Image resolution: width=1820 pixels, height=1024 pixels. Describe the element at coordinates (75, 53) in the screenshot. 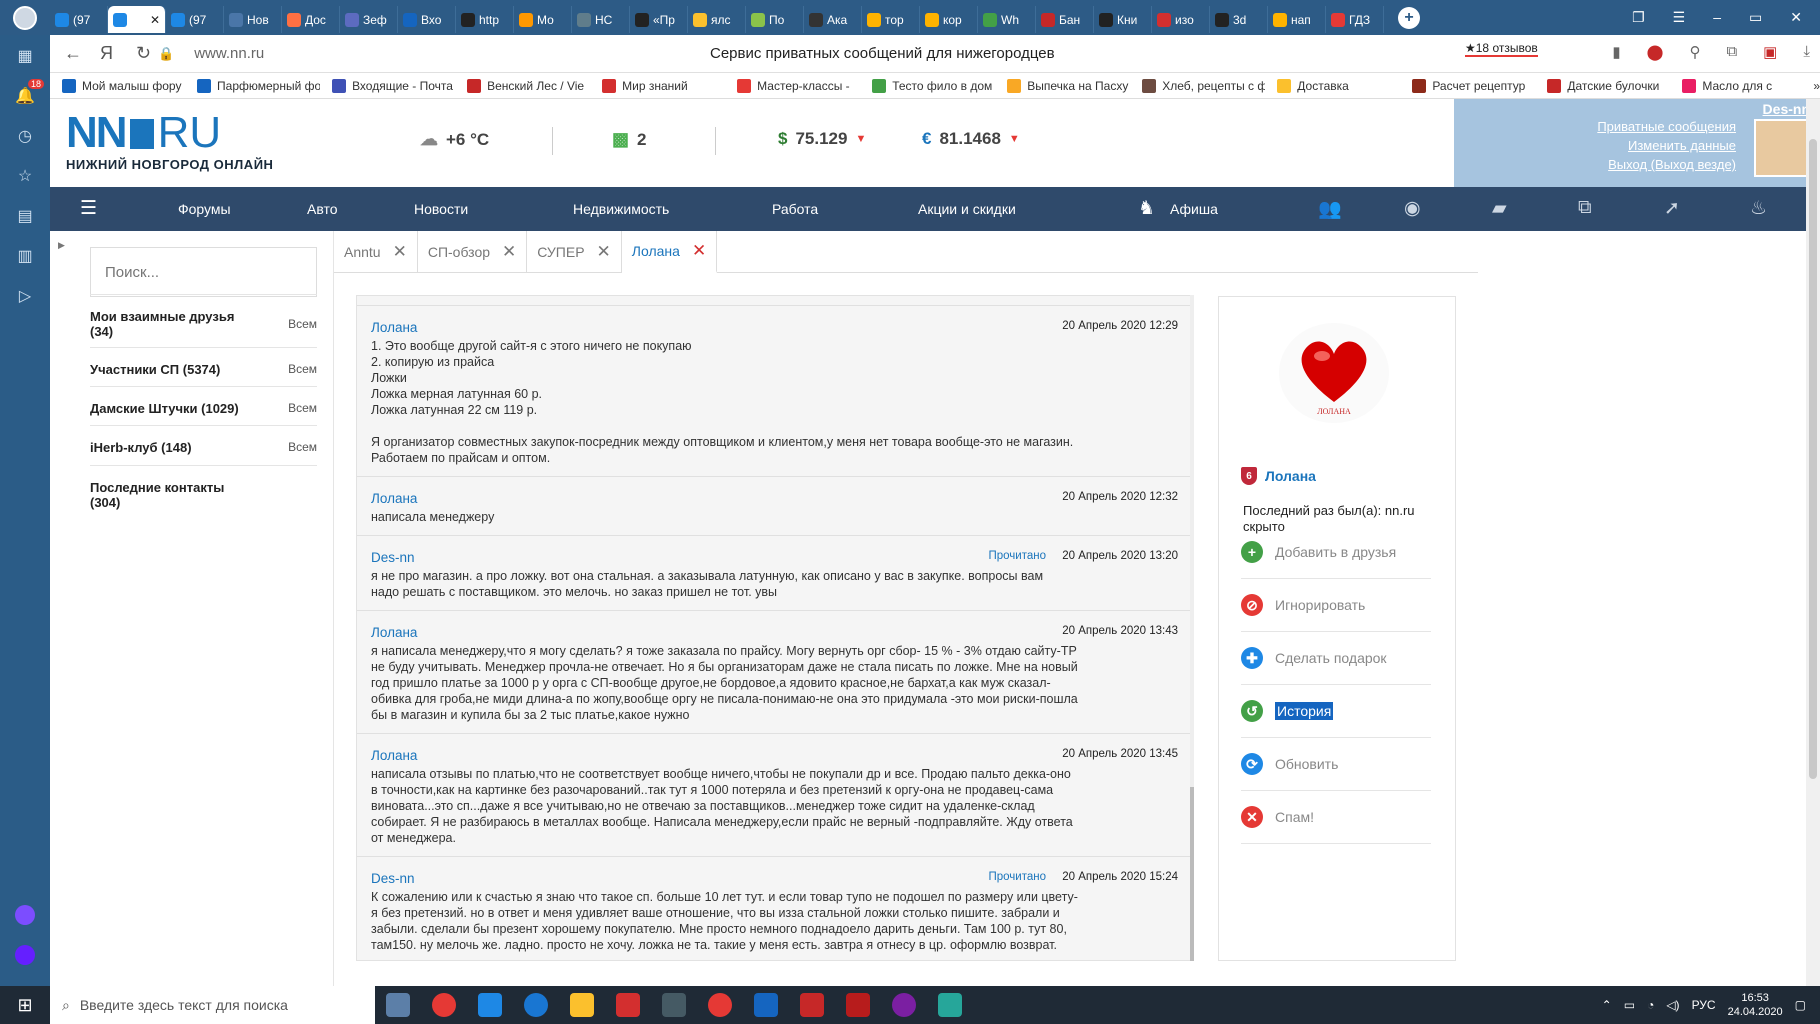

I see `back-arrow-icon: ←` at that location.